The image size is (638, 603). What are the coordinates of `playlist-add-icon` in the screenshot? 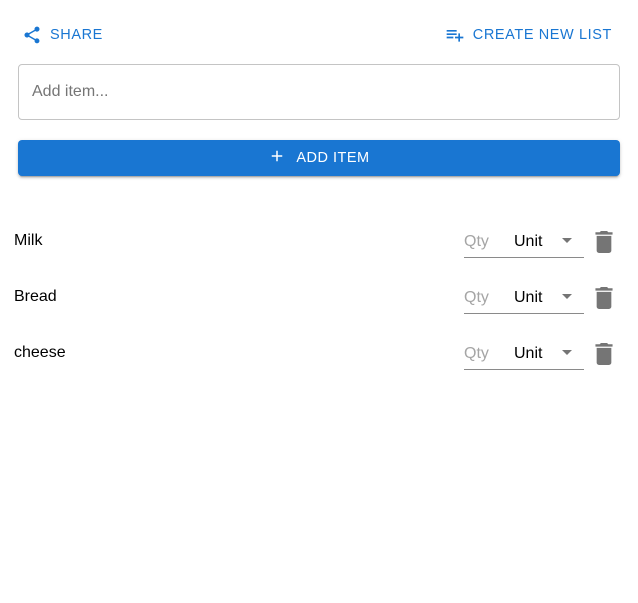 It's located at (455, 35).